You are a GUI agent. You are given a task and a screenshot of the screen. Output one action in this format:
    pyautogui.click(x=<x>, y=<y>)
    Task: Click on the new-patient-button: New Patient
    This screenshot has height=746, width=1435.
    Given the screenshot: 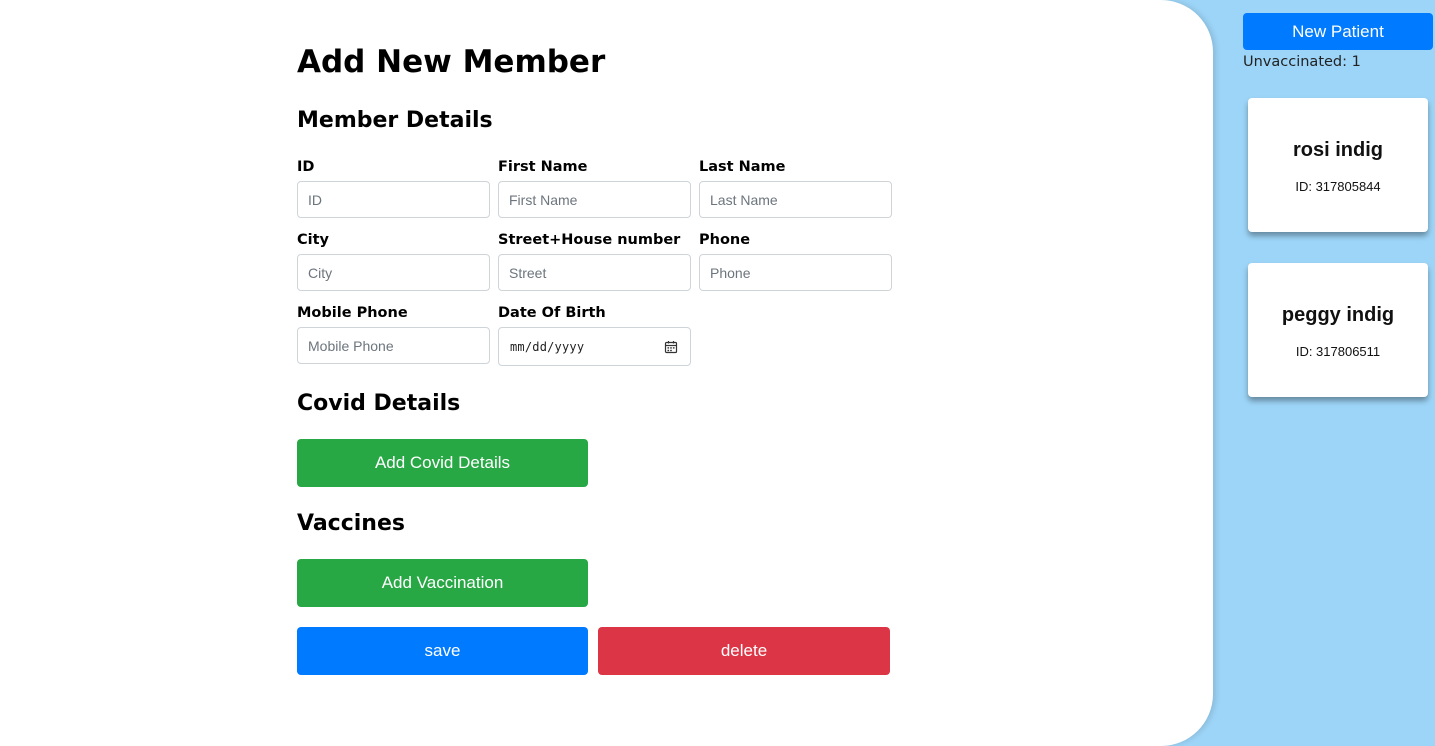 What is the action you would take?
    pyautogui.click(x=1338, y=31)
    